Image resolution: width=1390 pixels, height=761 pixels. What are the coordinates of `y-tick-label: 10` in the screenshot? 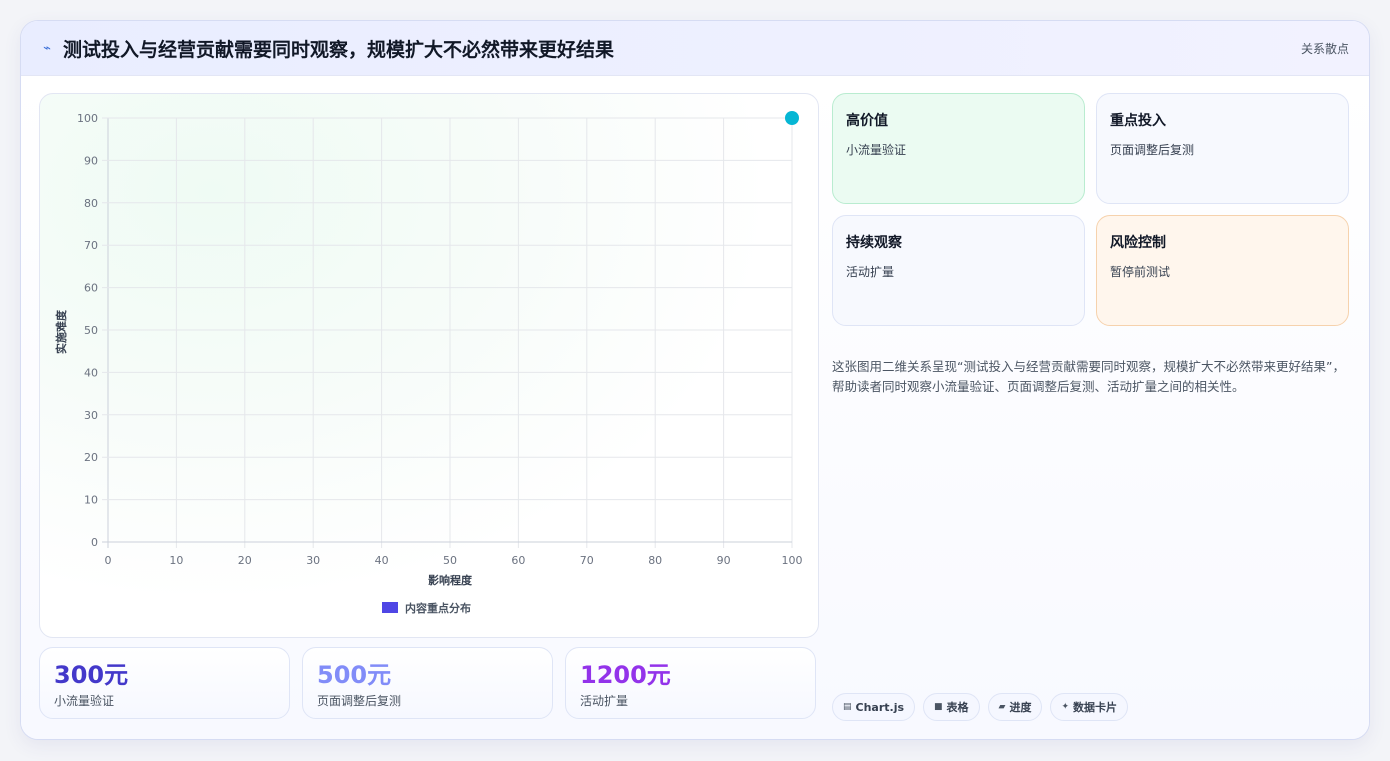 It's located at (91, 500).